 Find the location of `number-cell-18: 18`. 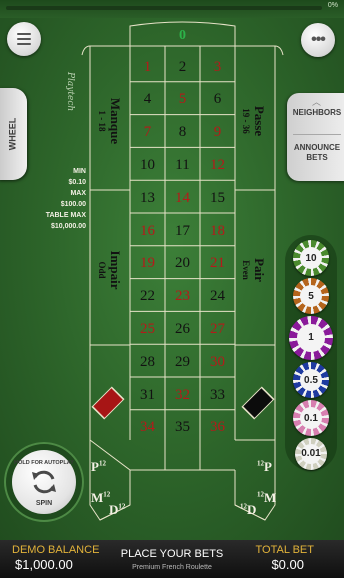

number-cell-18: 18 is located at coordinates (217, 231).